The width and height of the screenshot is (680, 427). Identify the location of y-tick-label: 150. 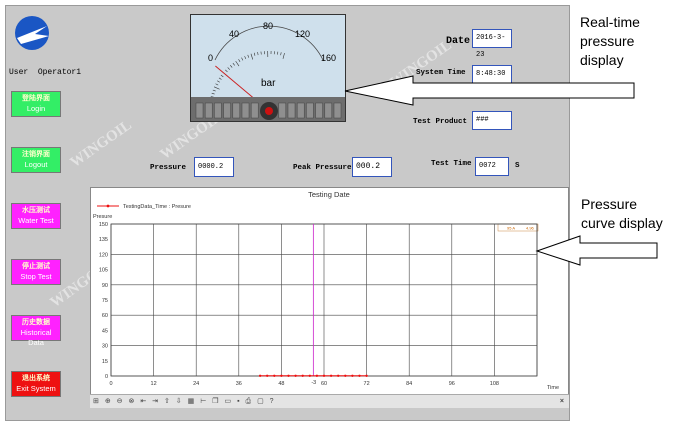
(103, 225).